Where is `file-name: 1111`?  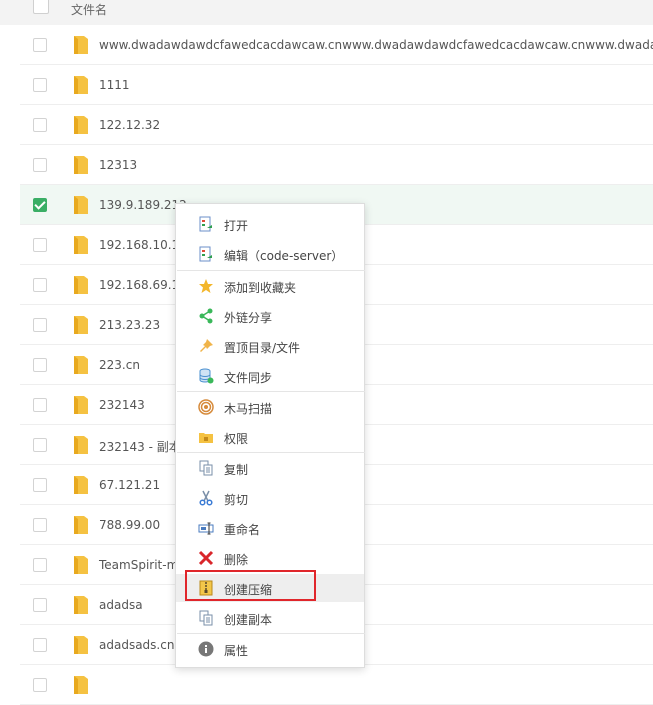 file-name: 1111 is located at coordinates (114, 85).